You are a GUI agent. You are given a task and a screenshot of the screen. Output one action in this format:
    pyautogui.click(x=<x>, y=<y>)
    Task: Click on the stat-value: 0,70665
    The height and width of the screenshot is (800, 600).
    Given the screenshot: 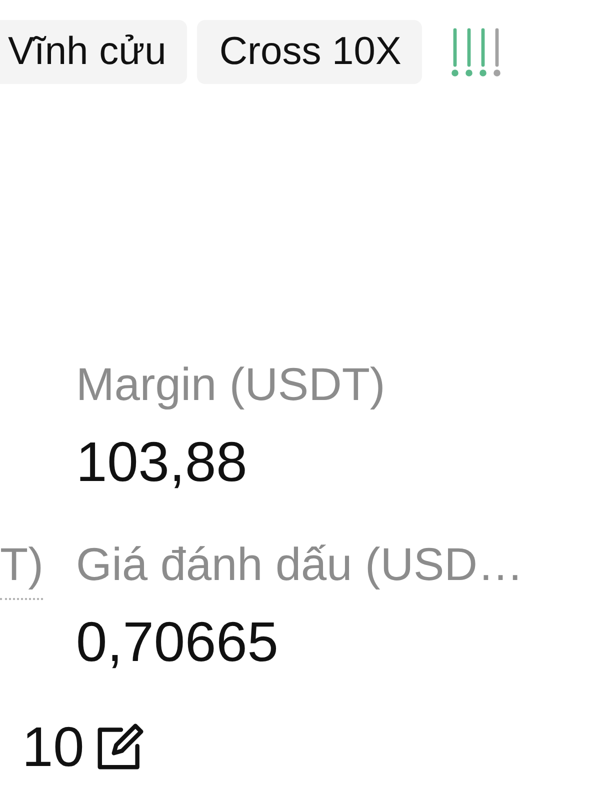 What is the action you would take?
    pyautogui.click(x=177, y=642)
    